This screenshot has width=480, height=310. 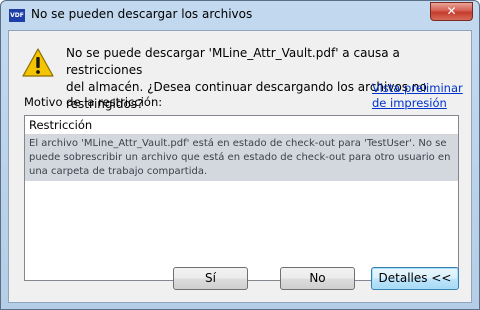 I want to click on reason-label: Motivo de la restricción:, so click(x=93, y=102).